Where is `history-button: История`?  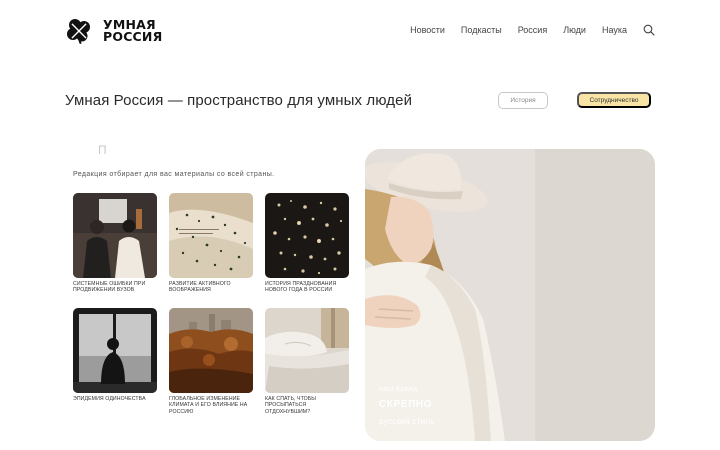
history-button: История is located at coordinates (523, 100).